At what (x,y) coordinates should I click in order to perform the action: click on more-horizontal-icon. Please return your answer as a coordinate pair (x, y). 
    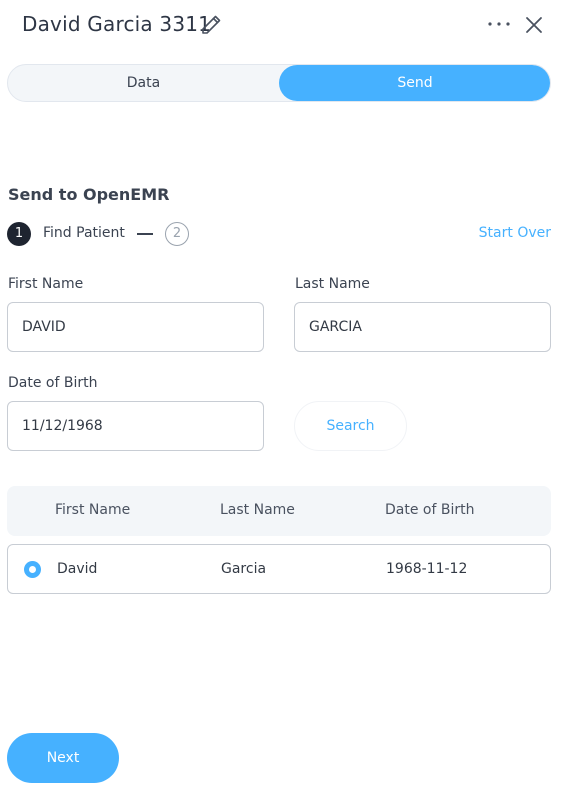
    Looking at the image, I should click on (499, 24).